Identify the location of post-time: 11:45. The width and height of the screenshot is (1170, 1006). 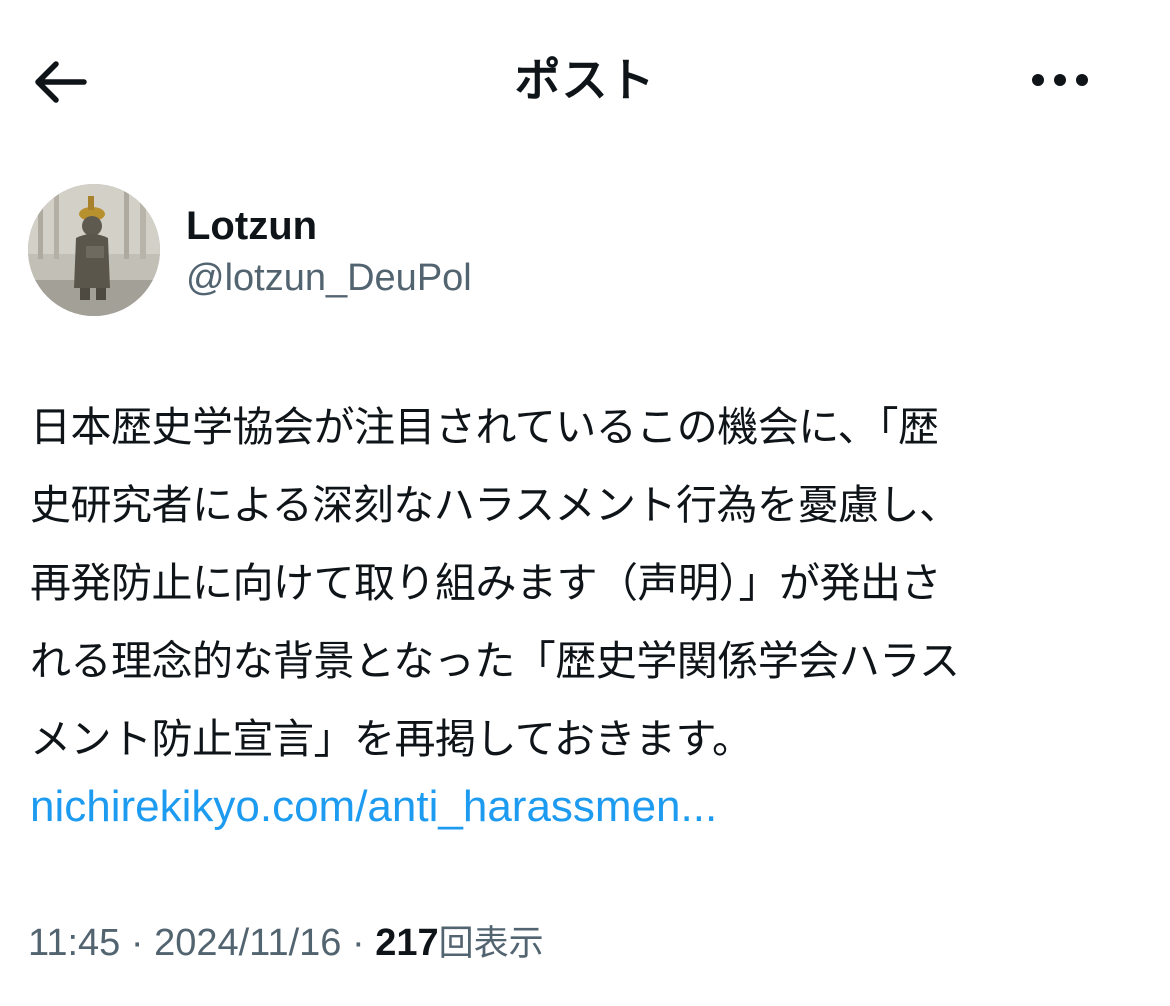
(74, 943).